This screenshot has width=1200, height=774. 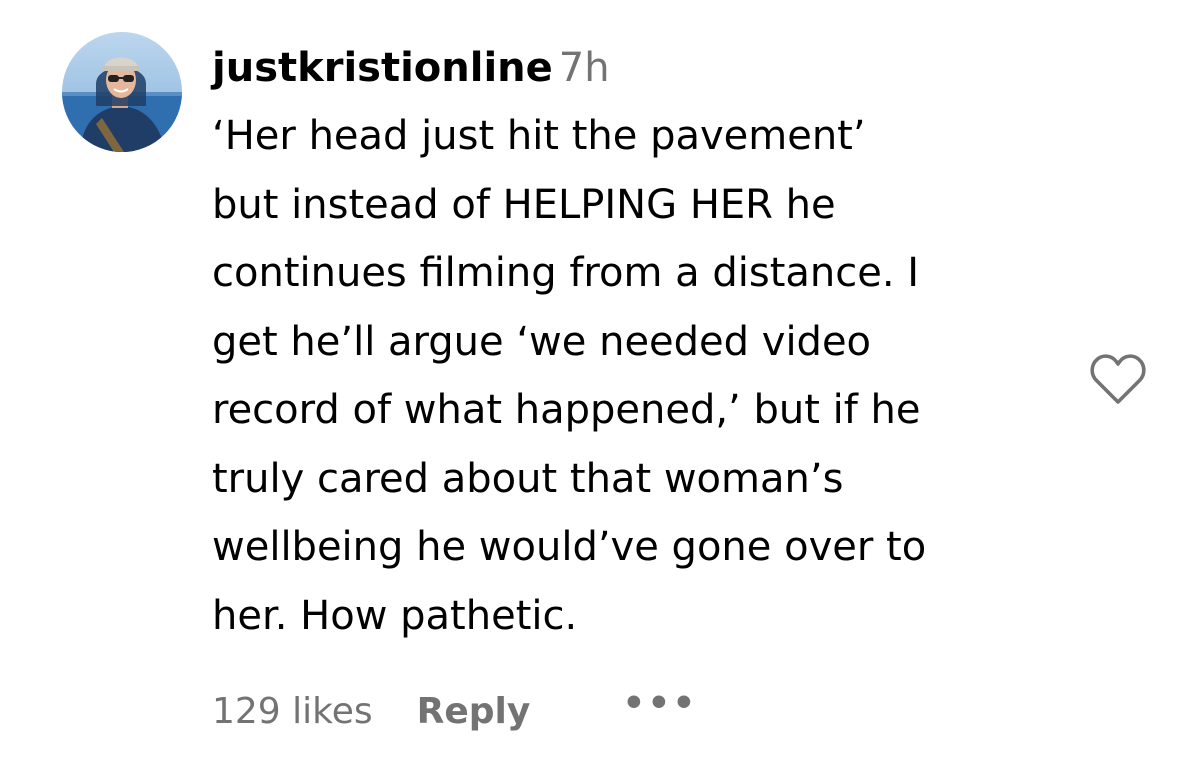 What do you see at coordinates (539, 136) in the screenshot?
I see `comment-text-line: ‘Her head just hit the pavement’` at bounding box center [539, 136].